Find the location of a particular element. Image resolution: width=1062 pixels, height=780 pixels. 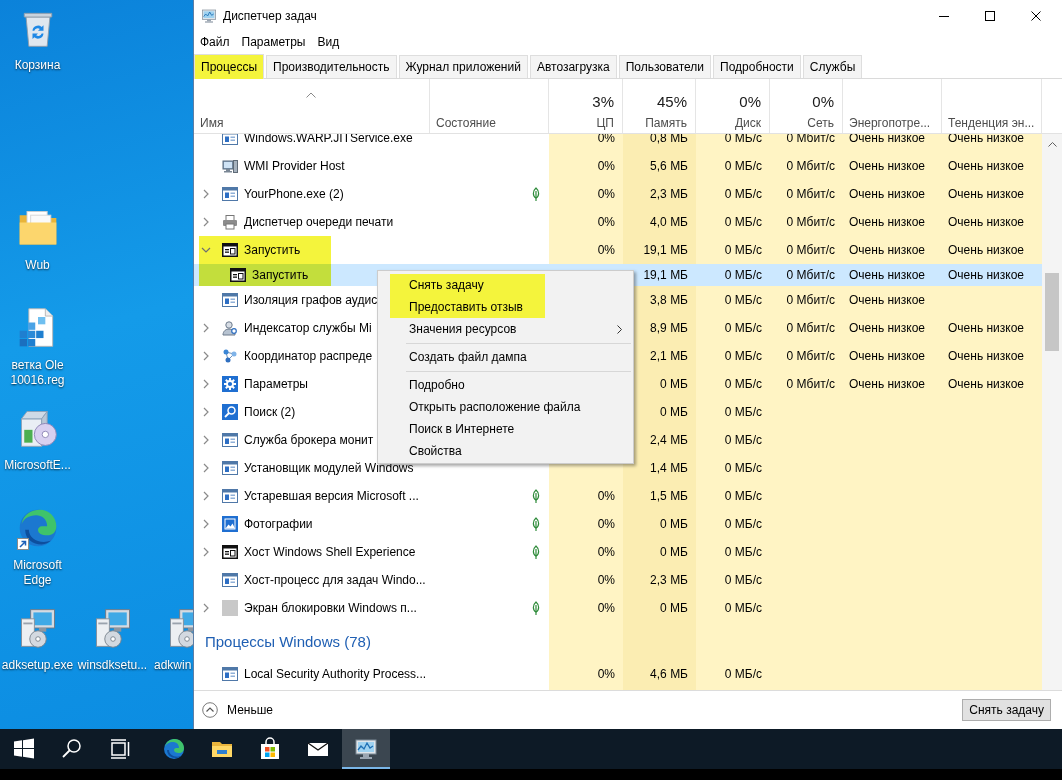

tab: Процессы is located at coordinates (229, 66).